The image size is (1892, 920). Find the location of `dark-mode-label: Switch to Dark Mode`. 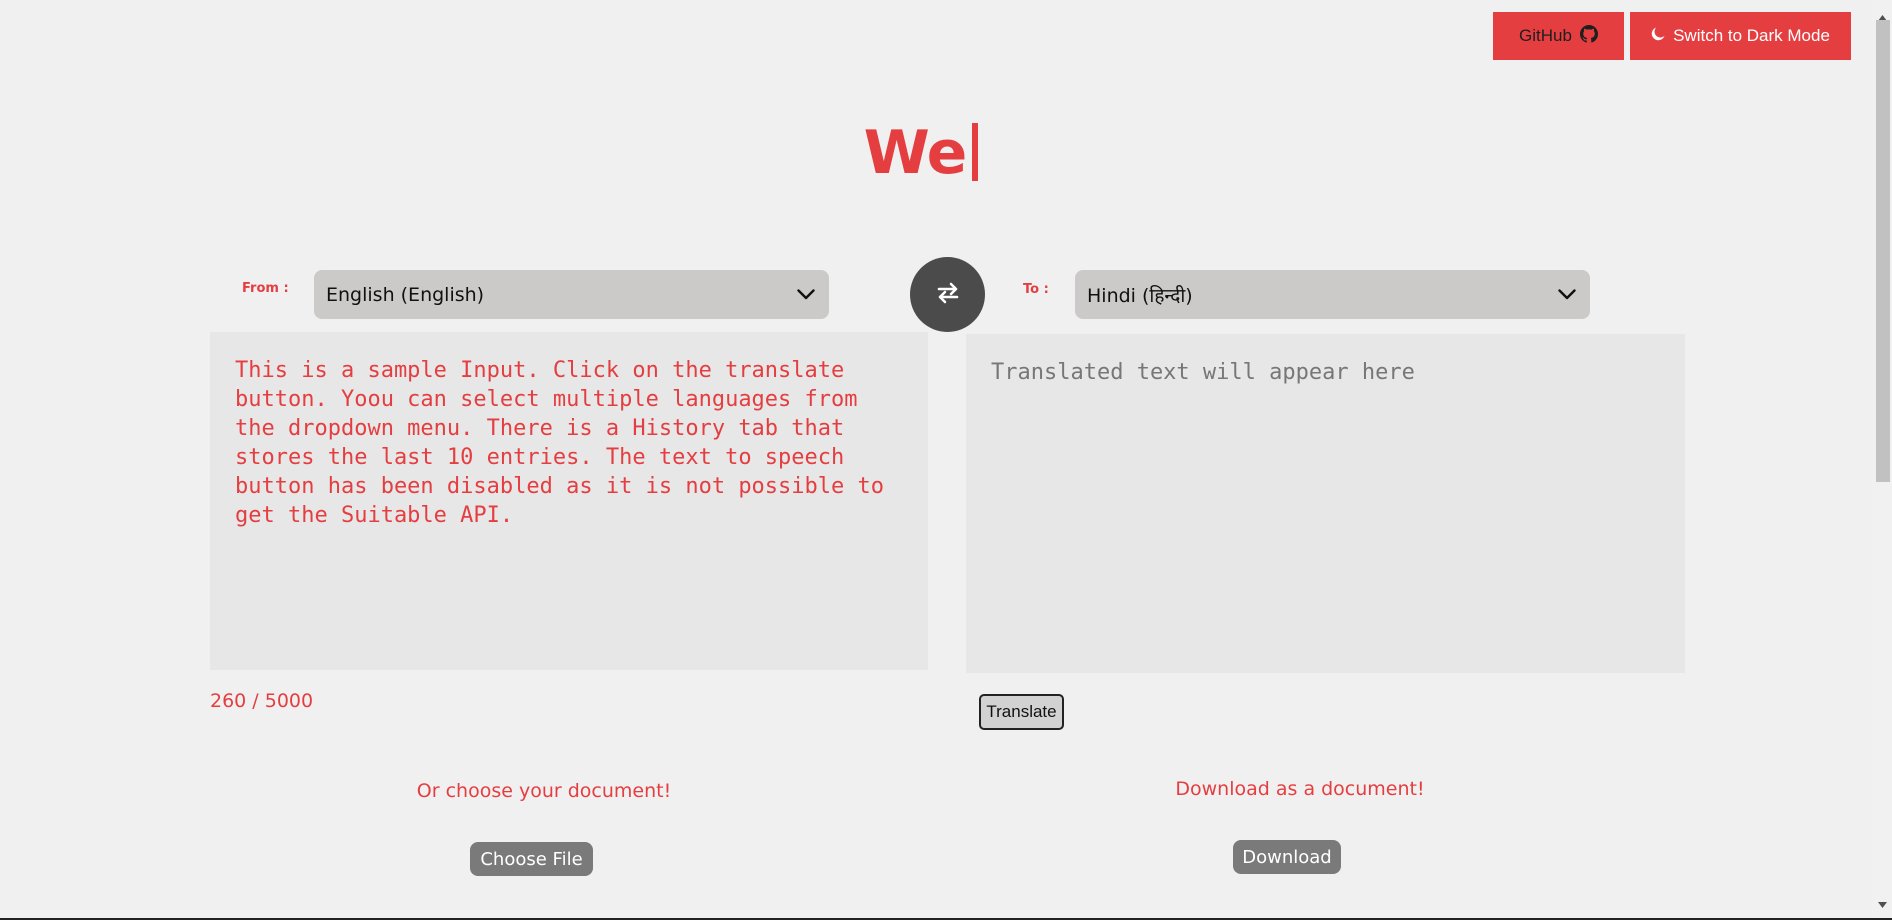

dark-mode-label: Switch to Dark Mode is located at coordinates (1751, 35).